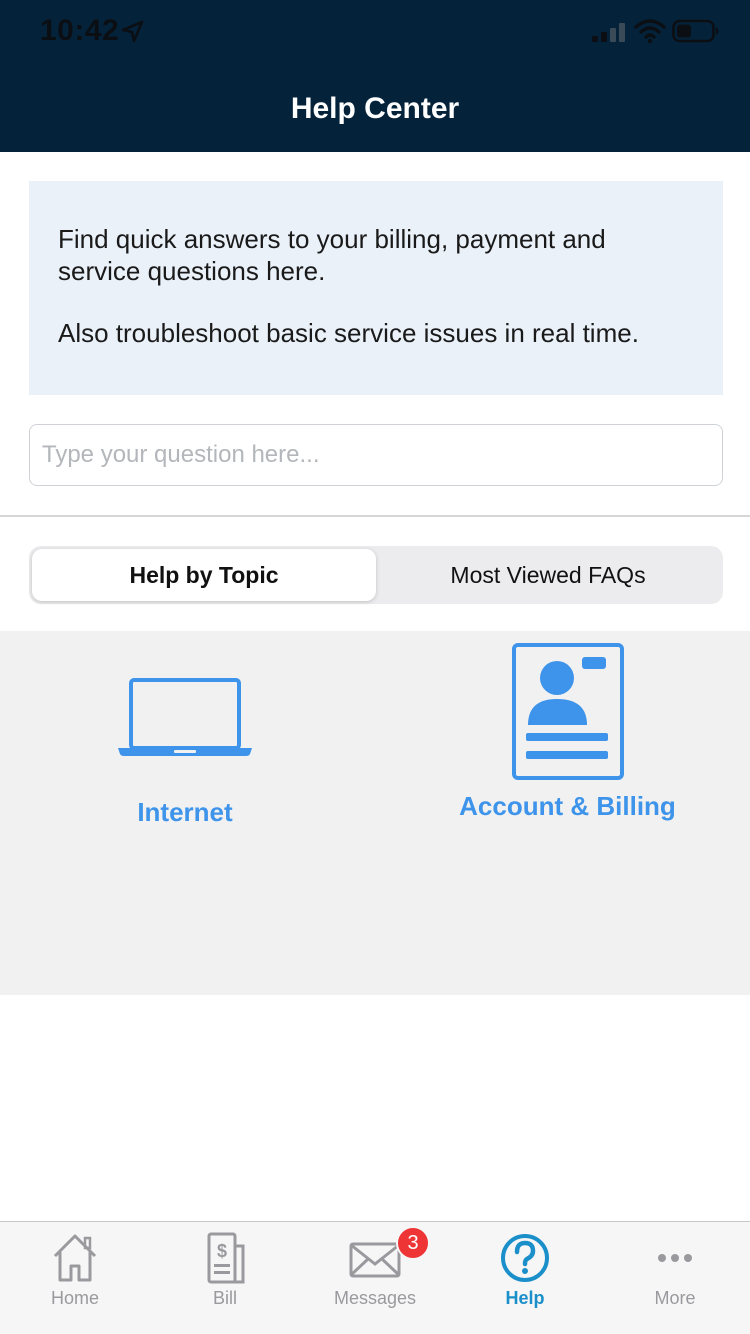 The height and width of the screenshot is (1334, 750). I want to click on header: 10:42 Help Center, so click(375, 76).